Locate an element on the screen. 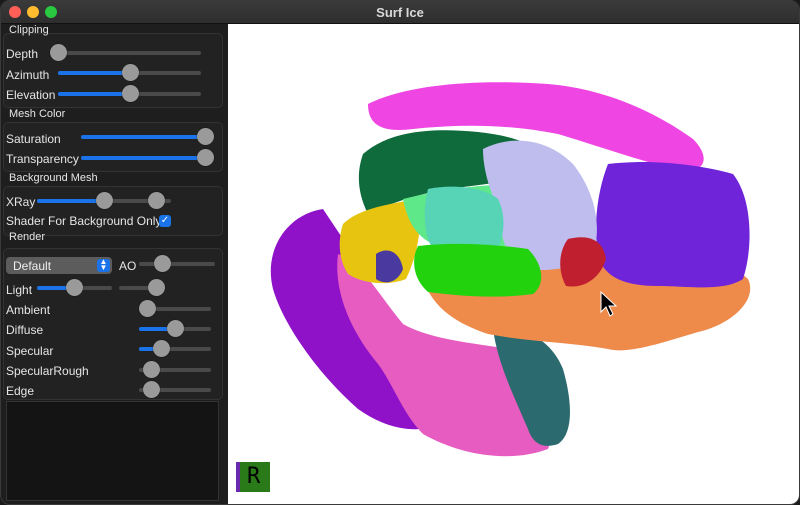  azimuth-slider is located at coordinates (129, 72).